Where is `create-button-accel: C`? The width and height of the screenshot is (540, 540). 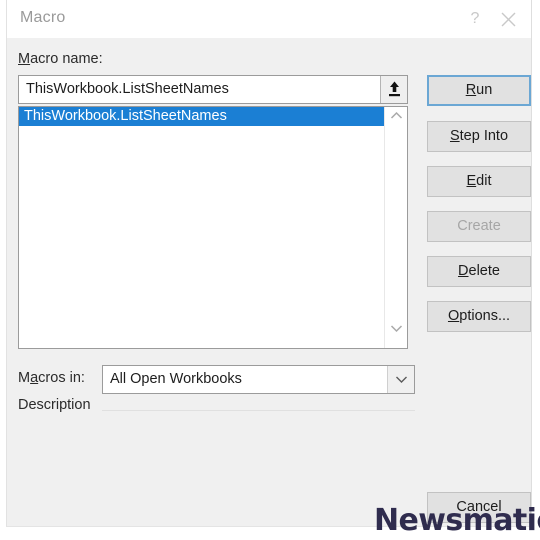 create-button-accel: C is located at coordinates (462, 226).